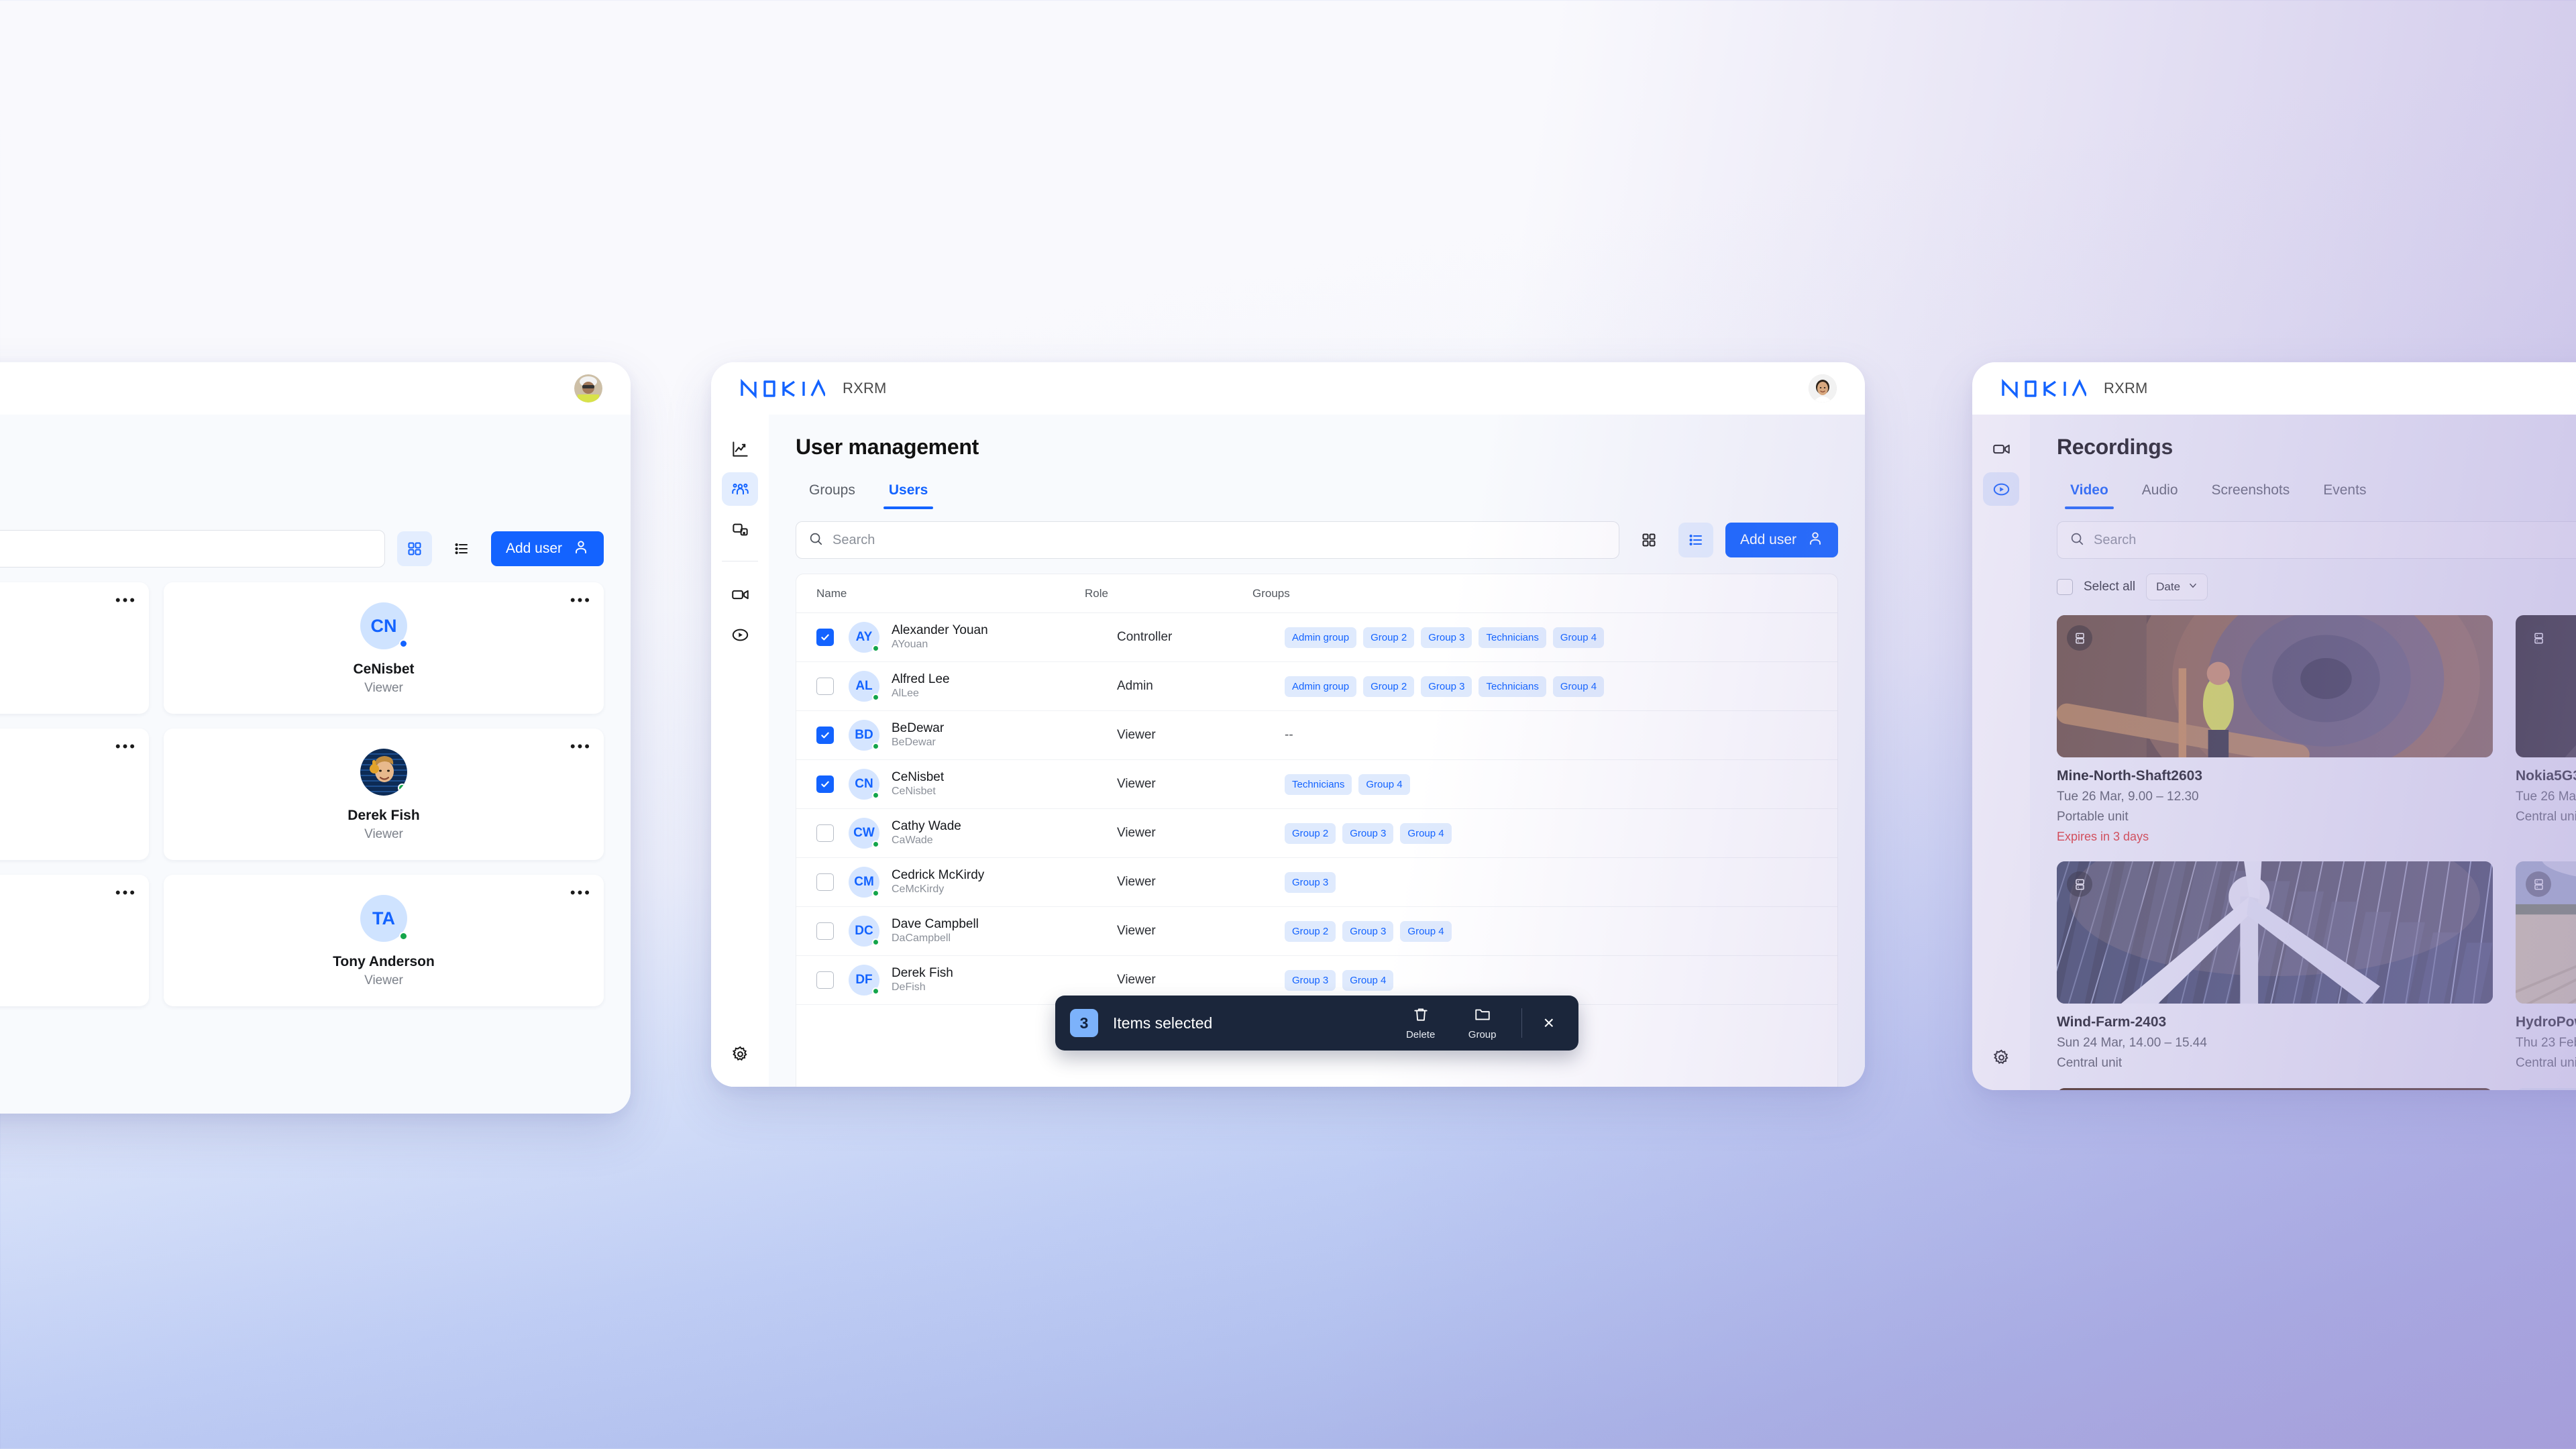  Describe the element at coordinates (740, 529) in the screenshot. I see `sidebar-item-devices` at that location.